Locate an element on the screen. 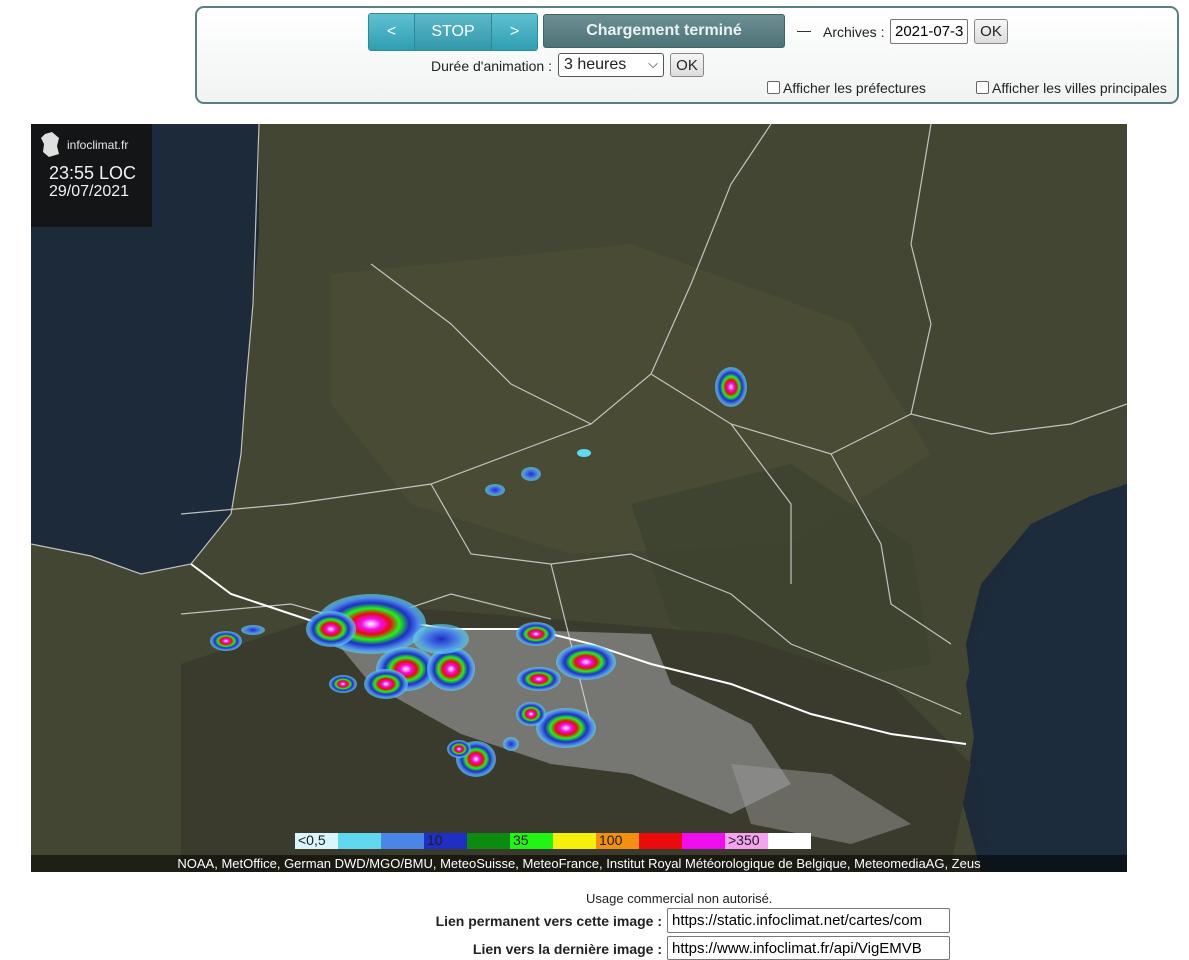 The height and width of the screenshot is (960, 1189). precipitation-legend: <0,5 10 35 100 >350 is located at coordinates (553, 840).